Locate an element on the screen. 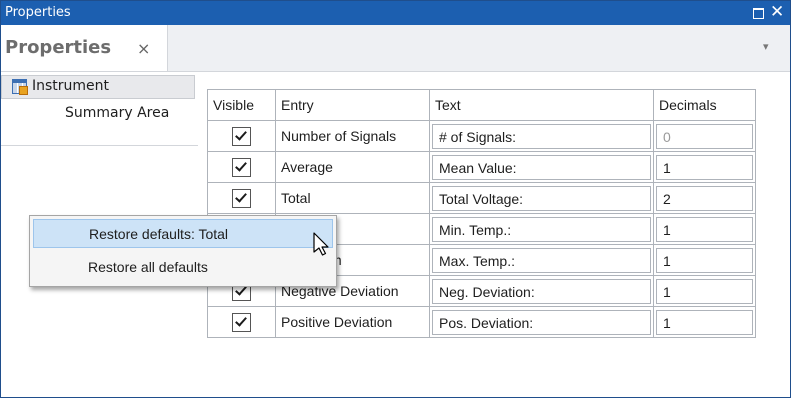  cell-text: Min. Temp.: is located at coordinates (541, 229).